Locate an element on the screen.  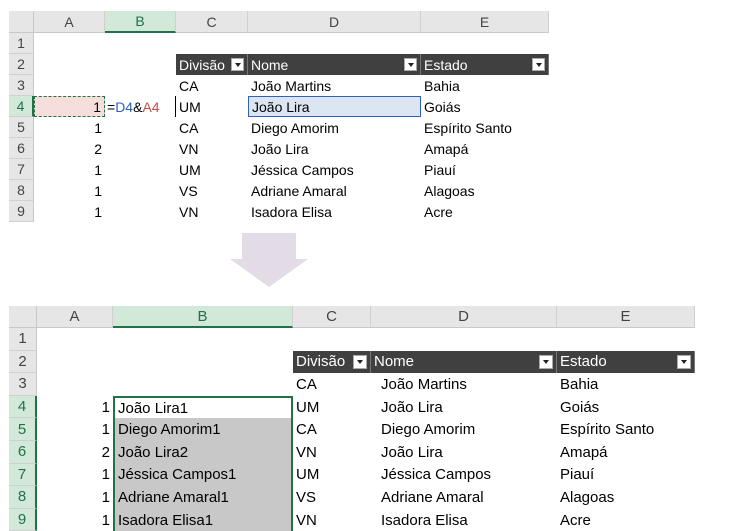
cell-estado: Piauí is located at coordinates (485, 169).